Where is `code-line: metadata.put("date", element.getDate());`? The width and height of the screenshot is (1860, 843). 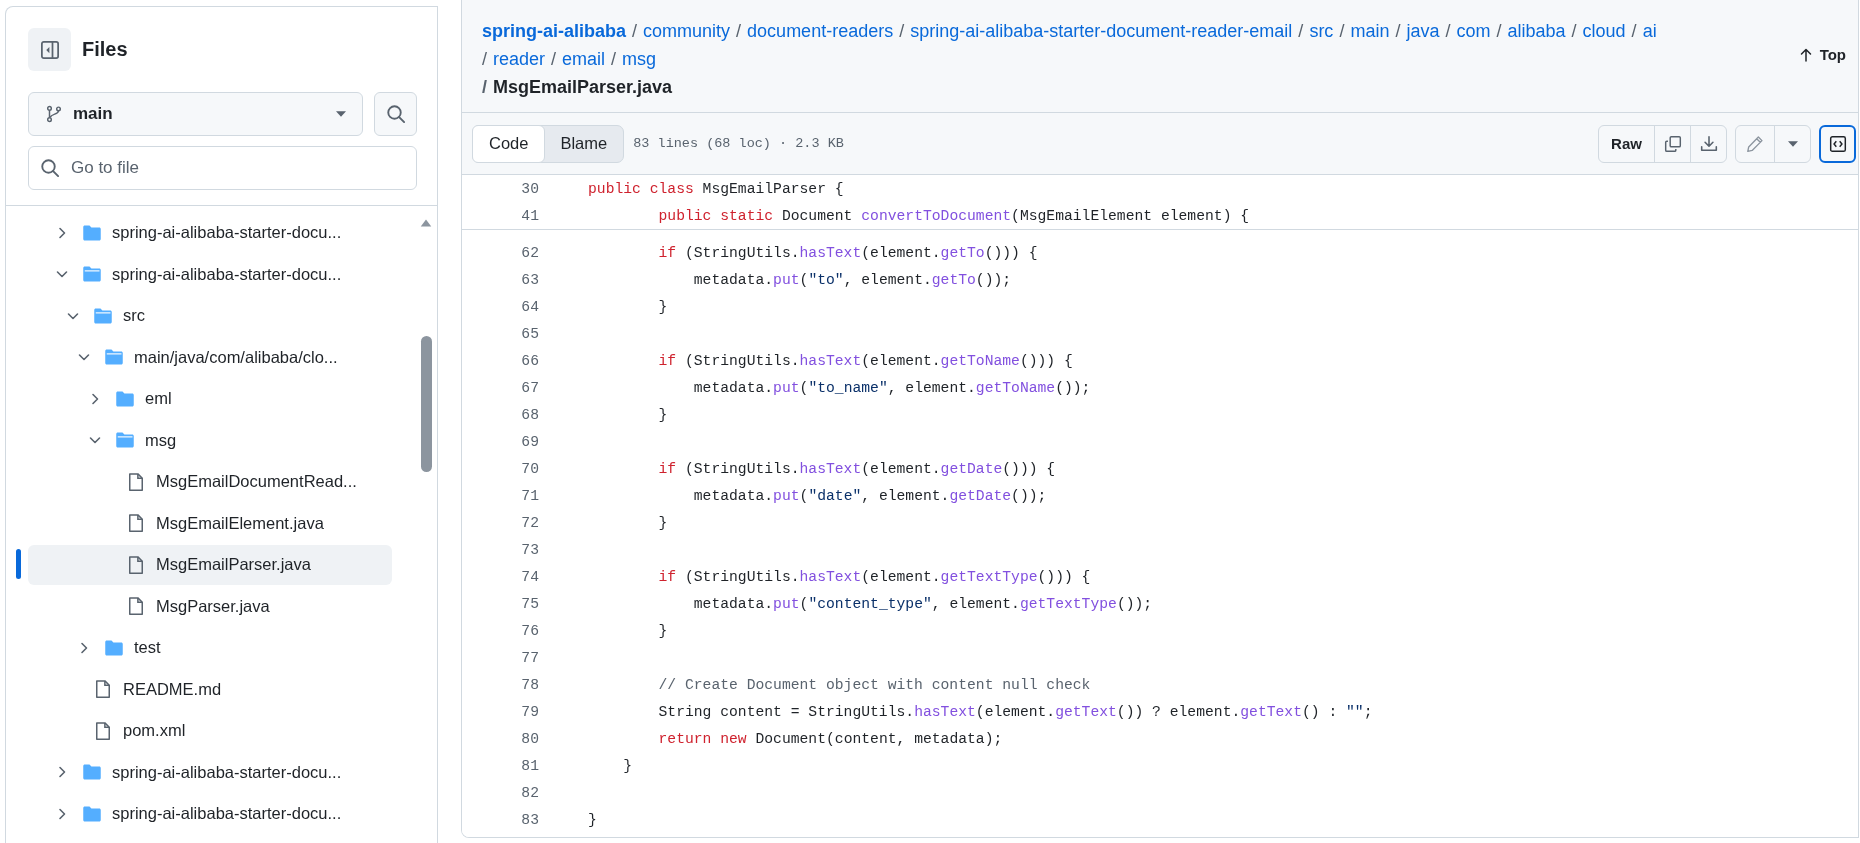 code-line: metadata.put("date", element.getDate()); is located at coordinates (869, 495).